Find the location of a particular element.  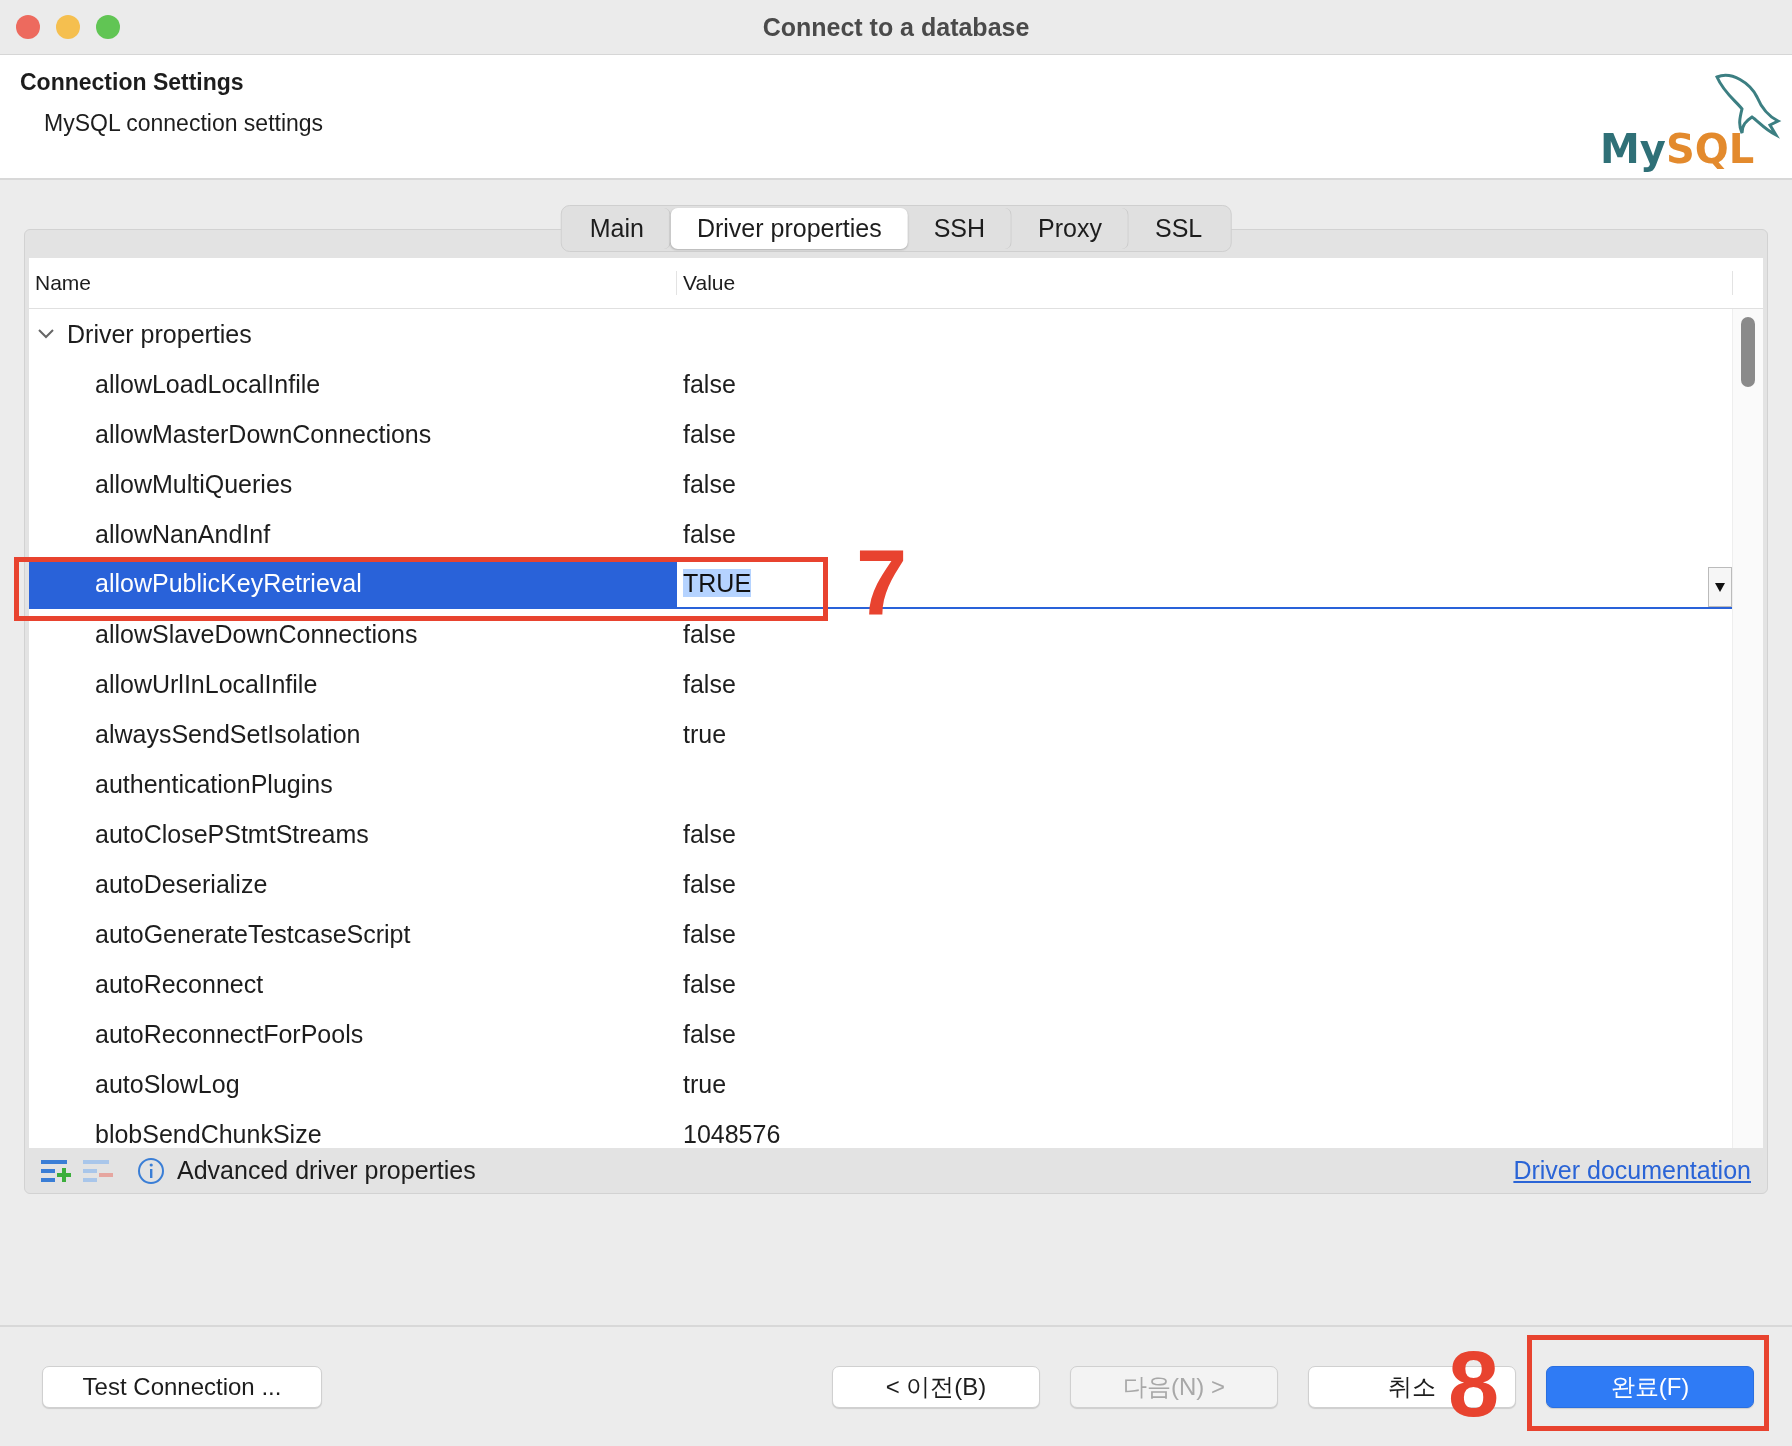

property-name: allowMultiQueries is located at coordinates (353, 484).